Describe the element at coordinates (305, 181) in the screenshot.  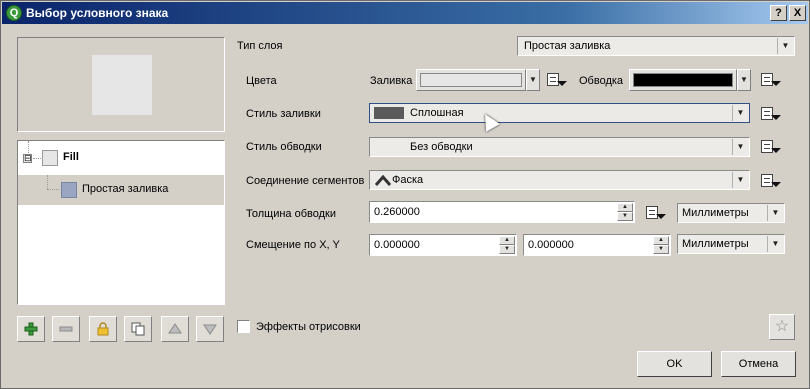
I see `join-style-label: Соединение сегментов` at that location.